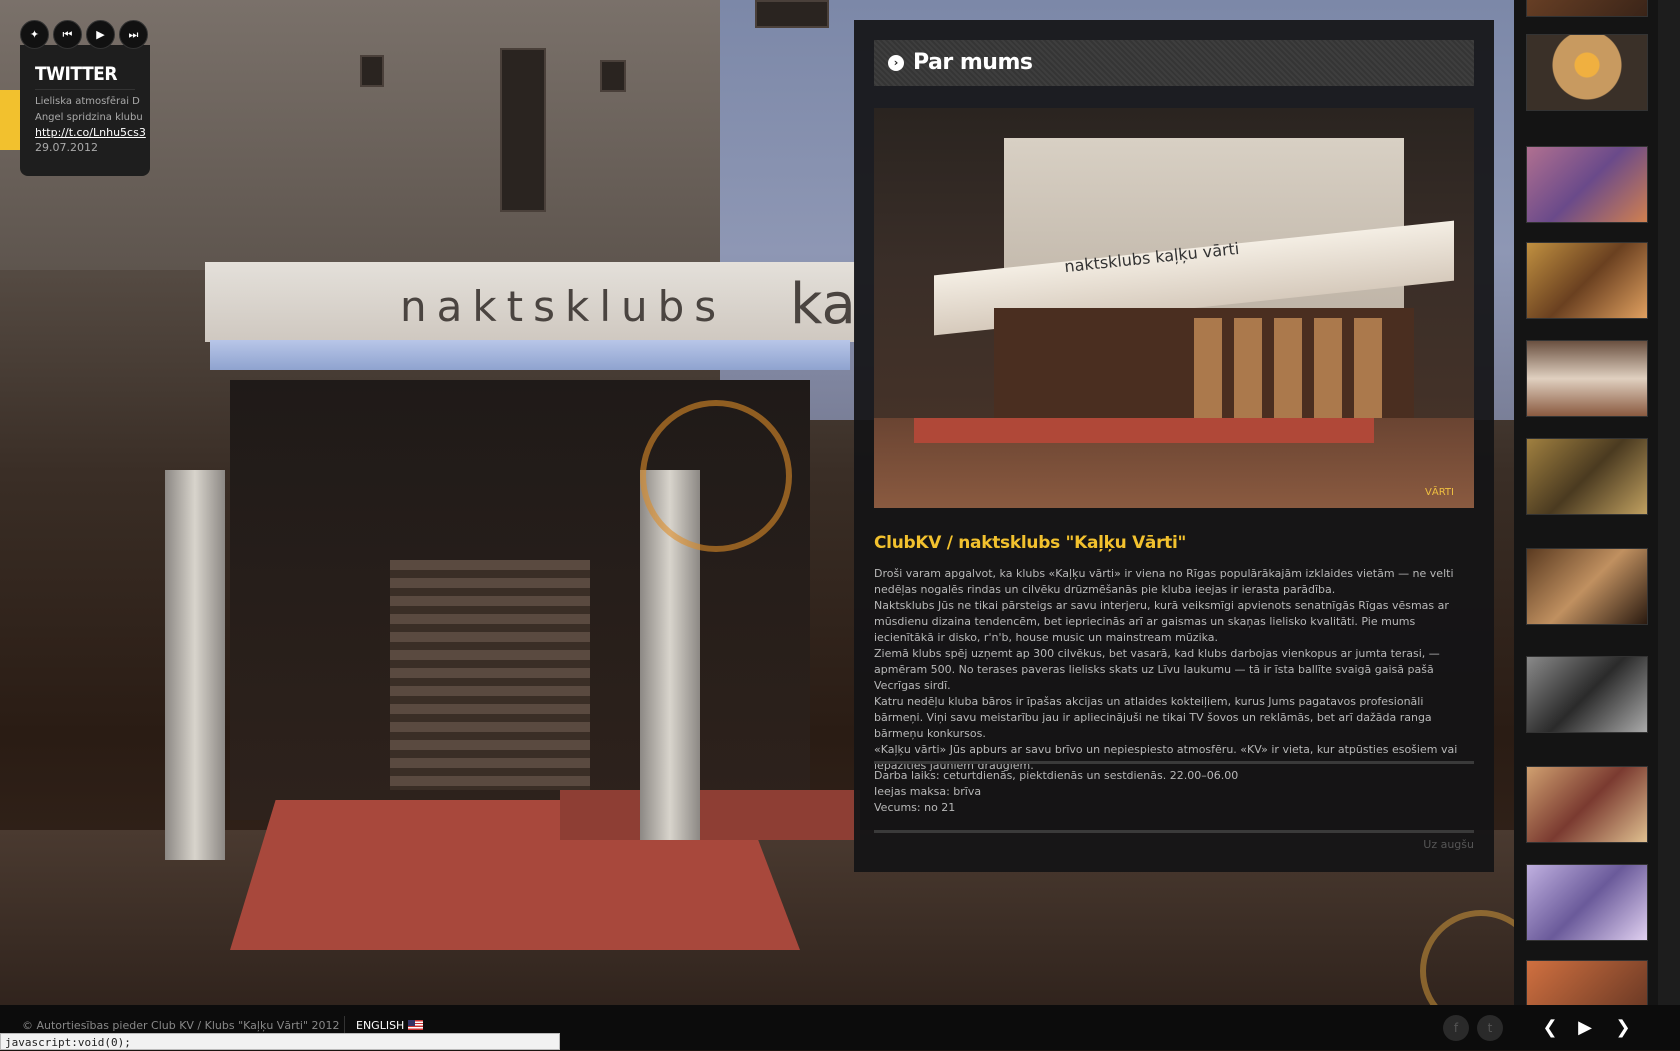 The width and height of the screenshot is (1680, 1051). I want to click on language-label: ENGLISH, so click(380, 1025).